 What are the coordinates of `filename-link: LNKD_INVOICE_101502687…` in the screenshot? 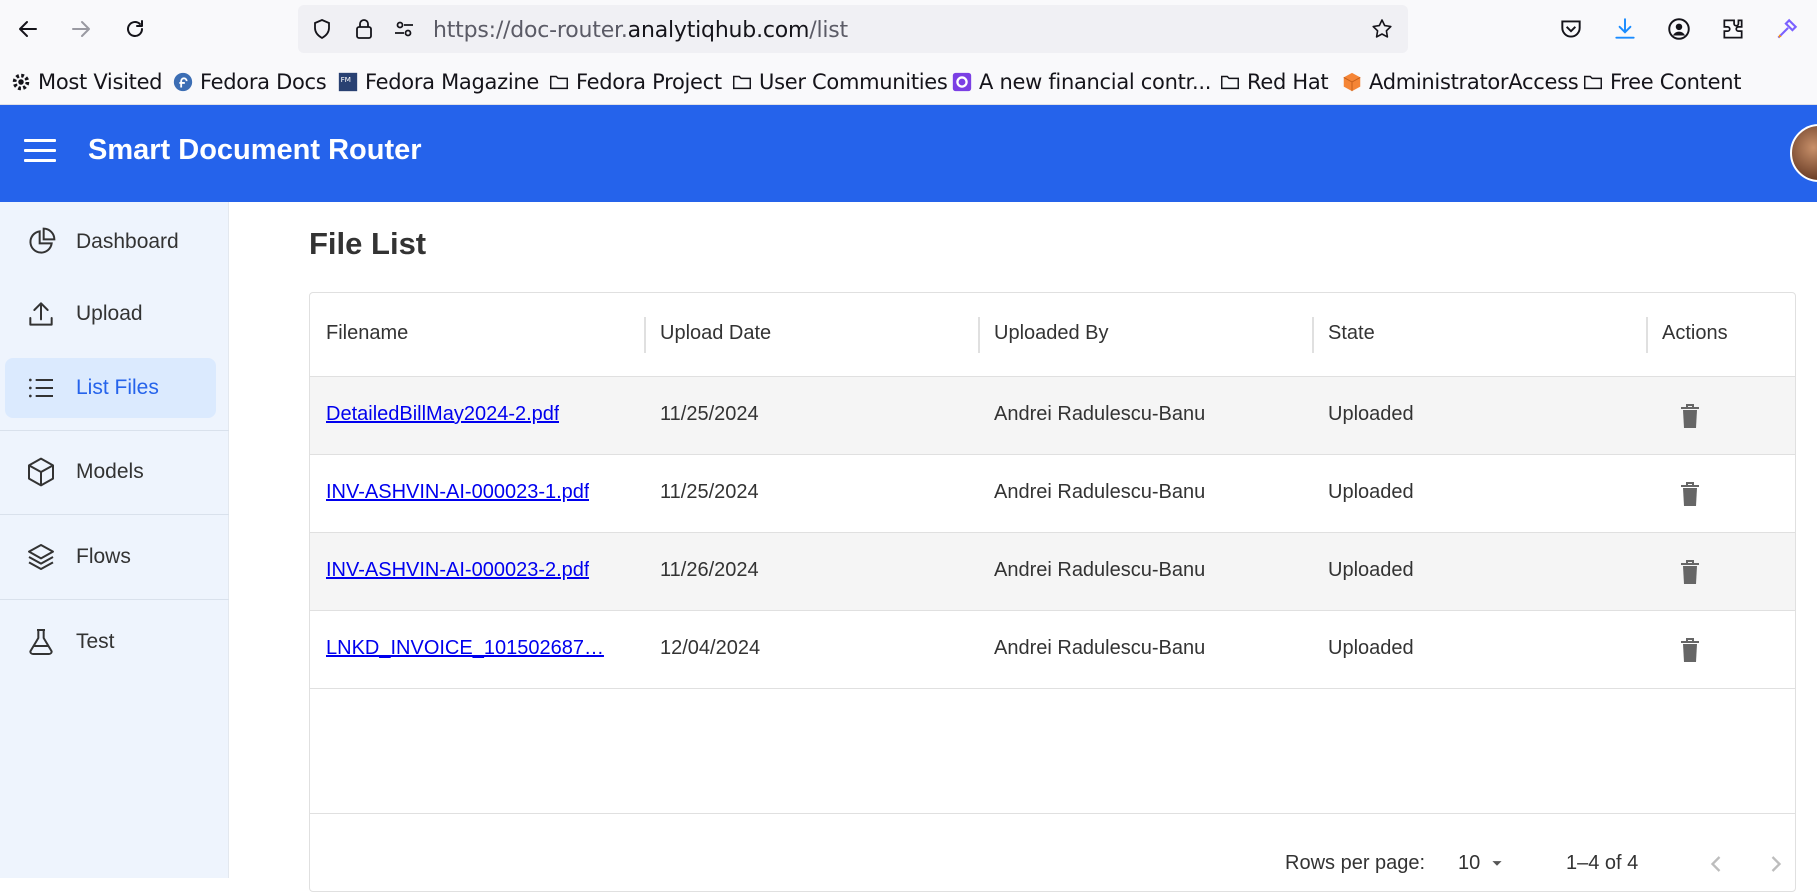 It's located at (465, 648).